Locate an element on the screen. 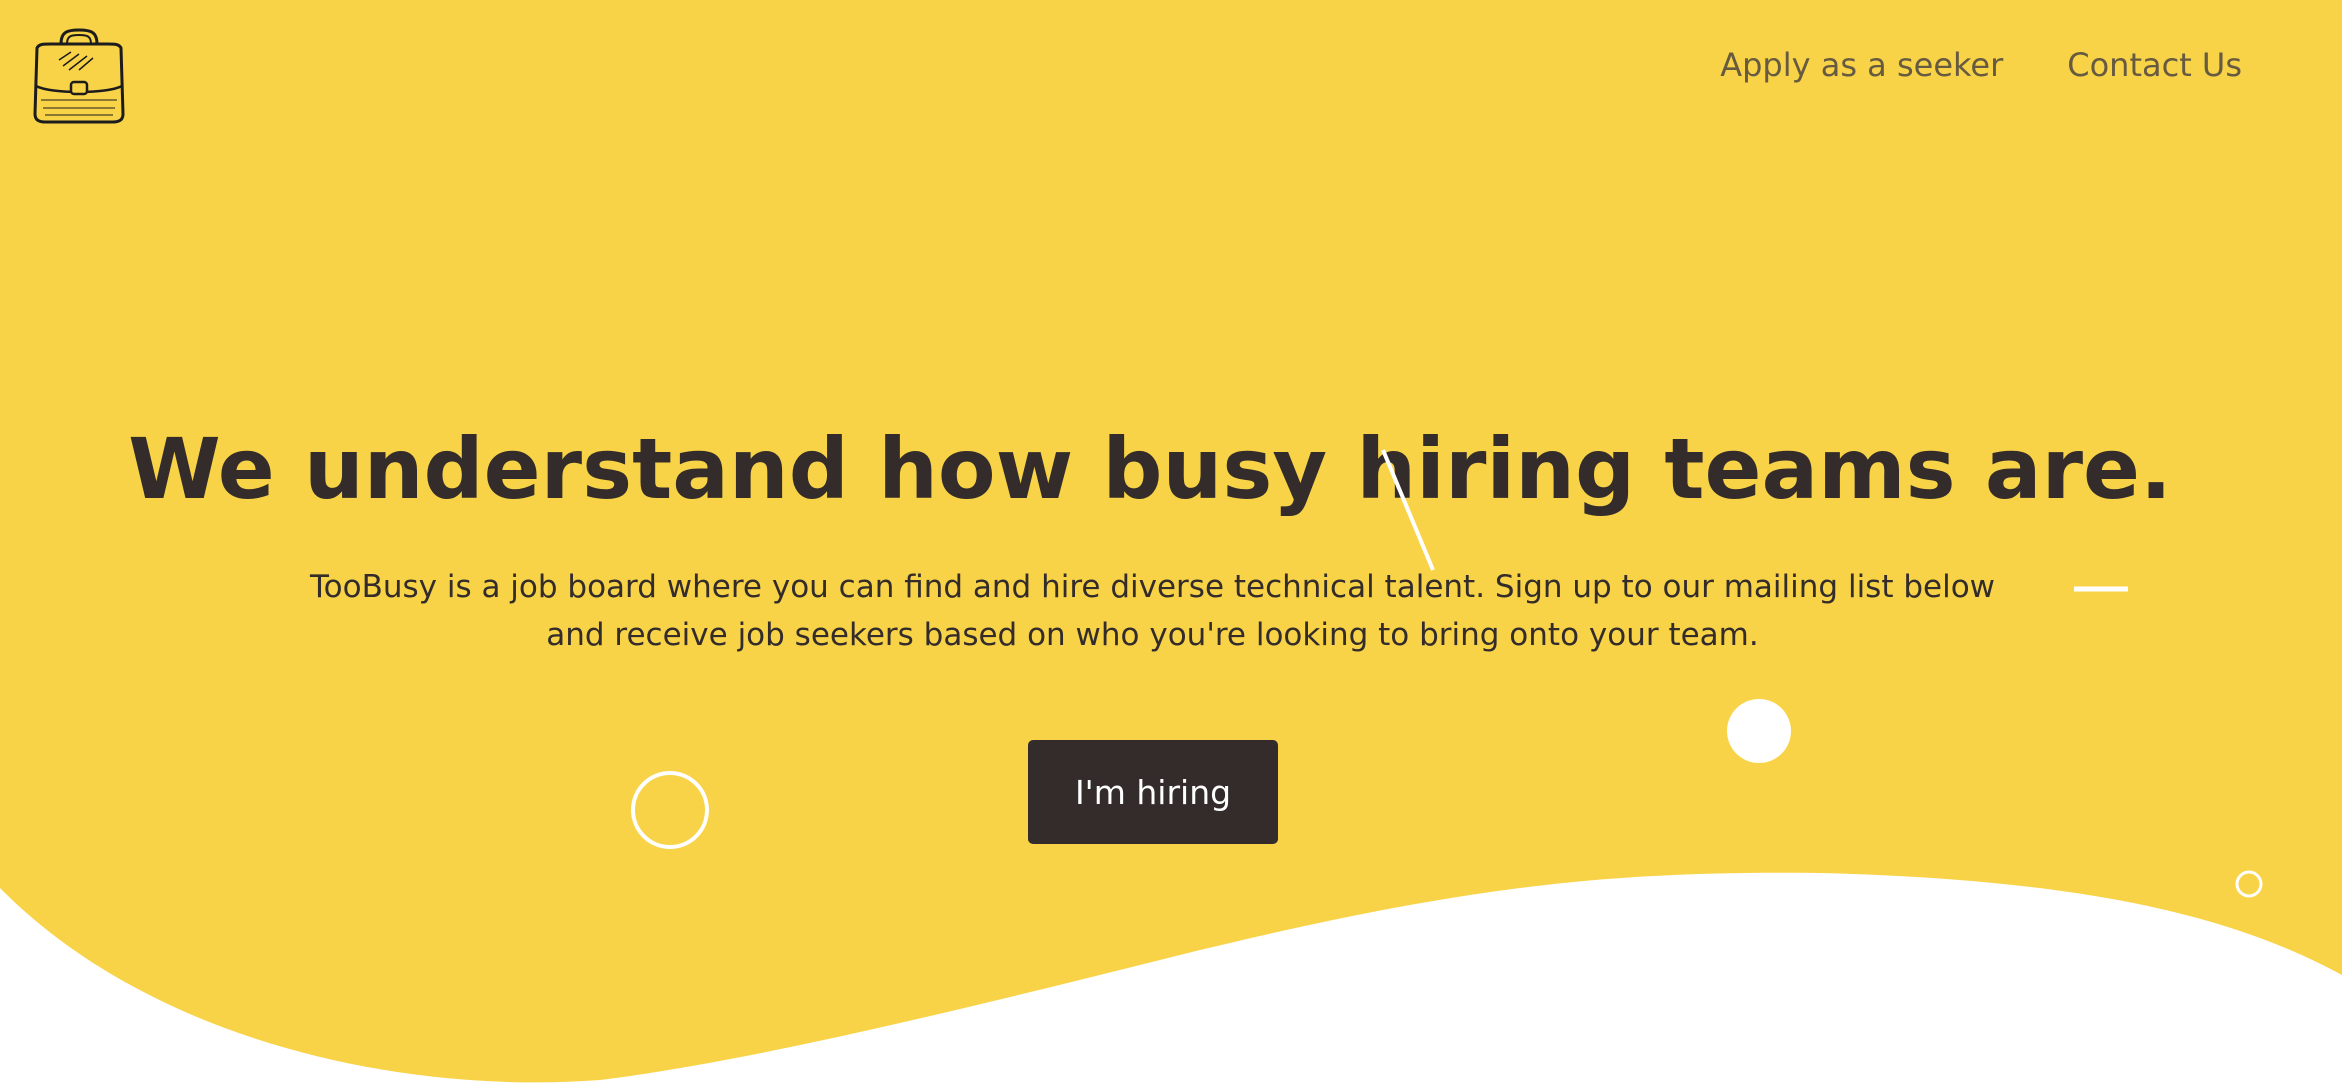 This screenshot has width=2342, height=1084. decorative-dash is located at coordinates (2101, 589).